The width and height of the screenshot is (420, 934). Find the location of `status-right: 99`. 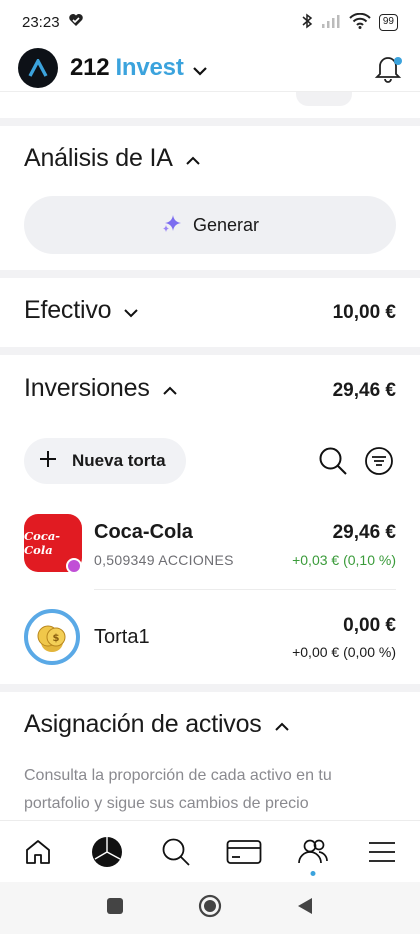

status-right: 99 is located at coordinates (349, 22).